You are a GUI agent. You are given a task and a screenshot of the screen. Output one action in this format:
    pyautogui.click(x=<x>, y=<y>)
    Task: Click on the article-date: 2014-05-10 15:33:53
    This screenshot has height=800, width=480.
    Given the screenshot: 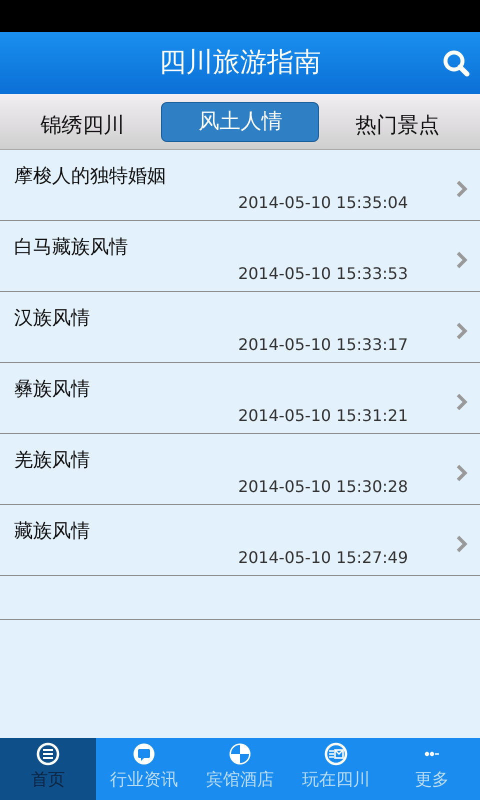 What is the action you would take?
    pyautogui.click(x=323, y=274)
    